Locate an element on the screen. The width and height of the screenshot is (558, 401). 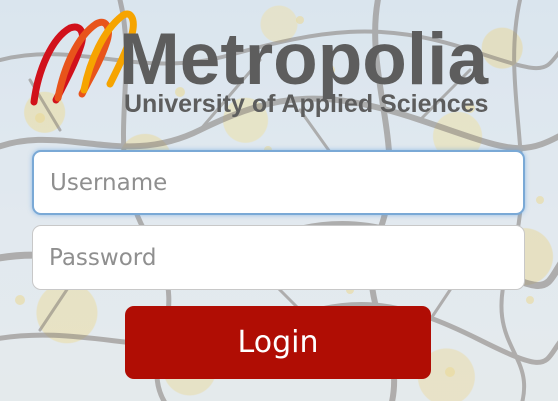
brand-tagline: University of Applied Sciences is located at coordinates (306, 104).